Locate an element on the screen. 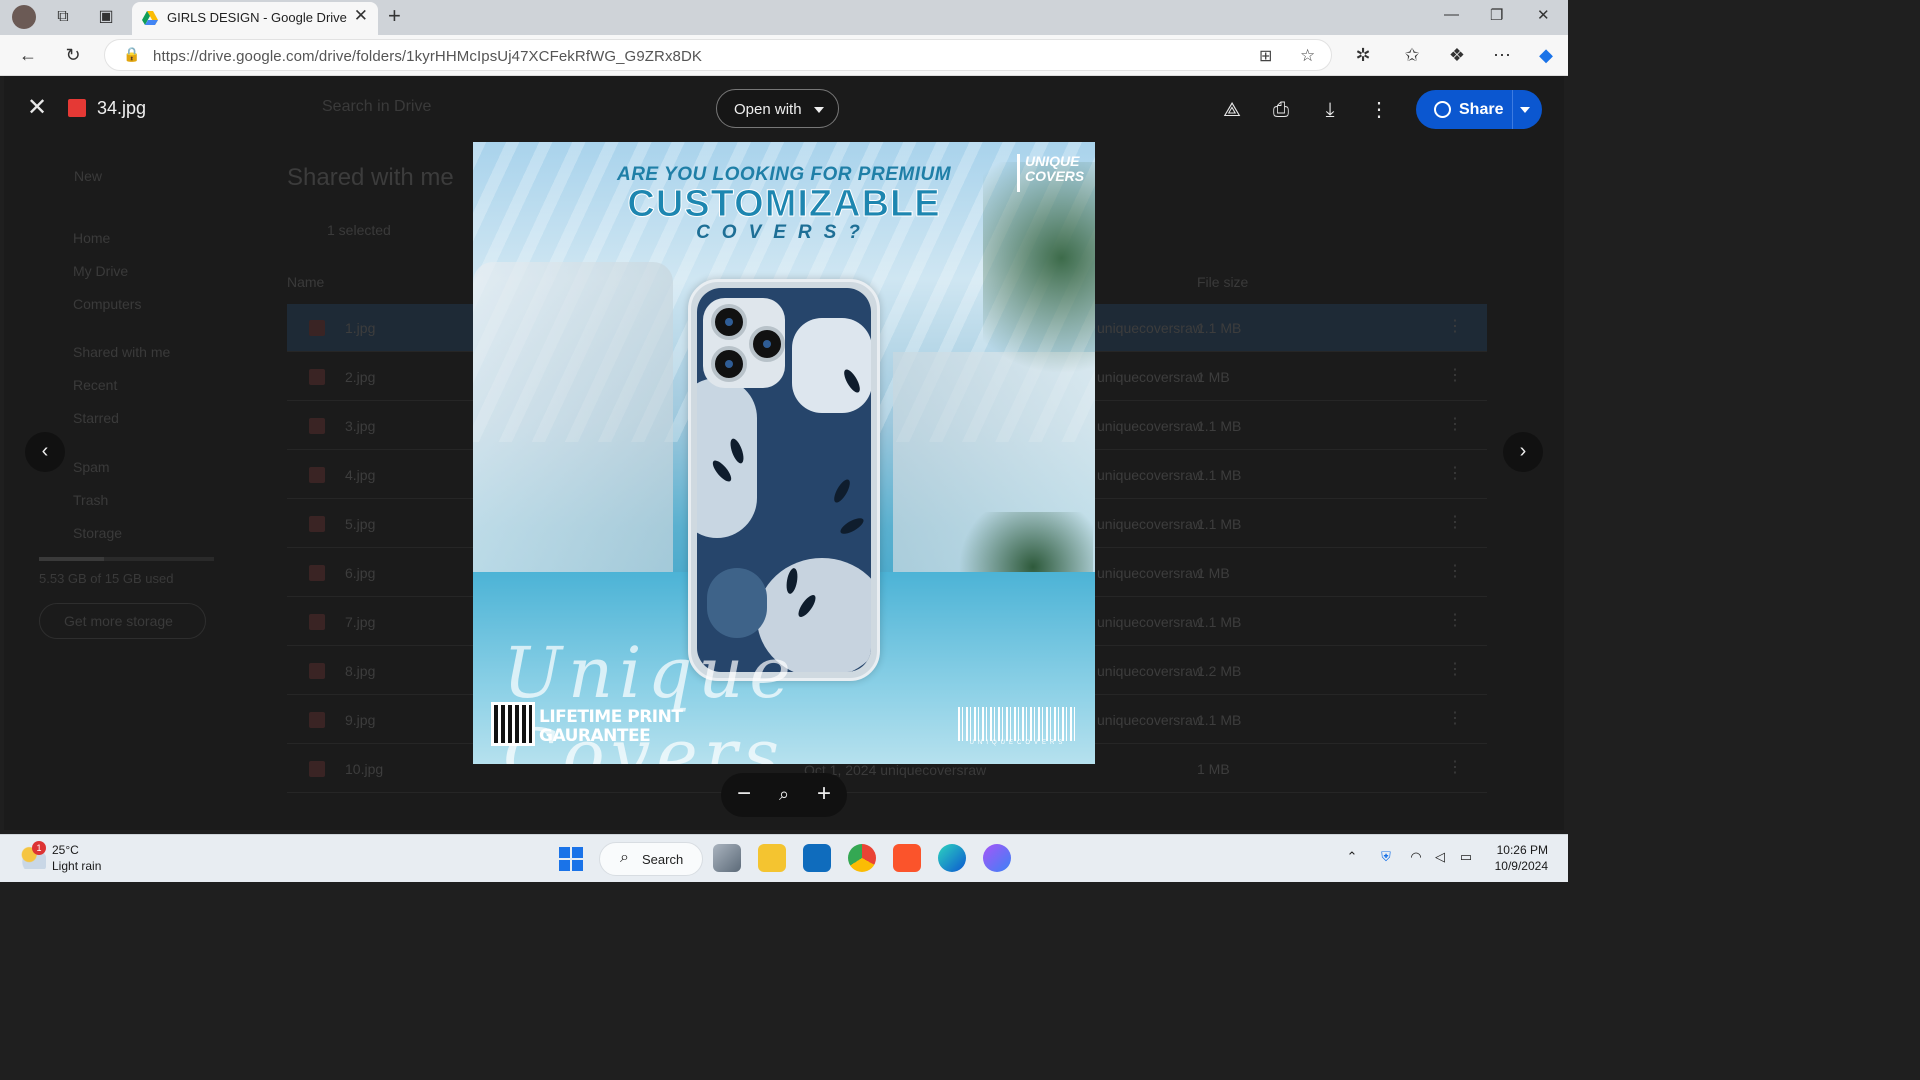 This screenshot has width=1920, height=1080. file-name: 10.jpg is located at coordinates (364, 769).